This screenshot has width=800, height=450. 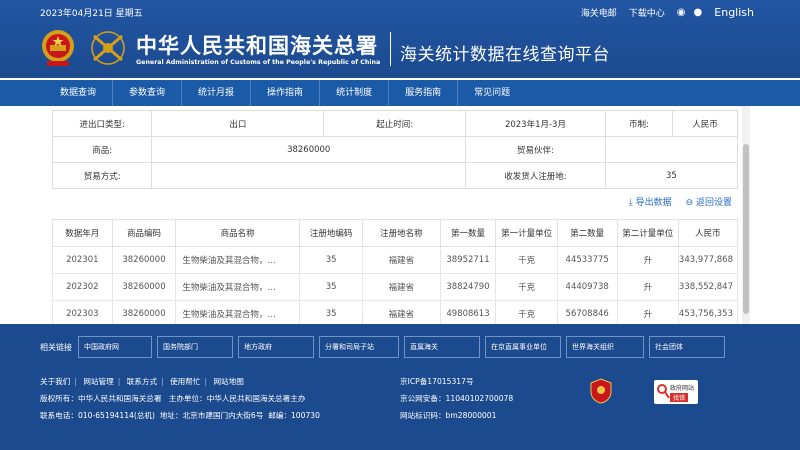 I want to click on email-link: 海关电邮, so click(x=599, y=12).